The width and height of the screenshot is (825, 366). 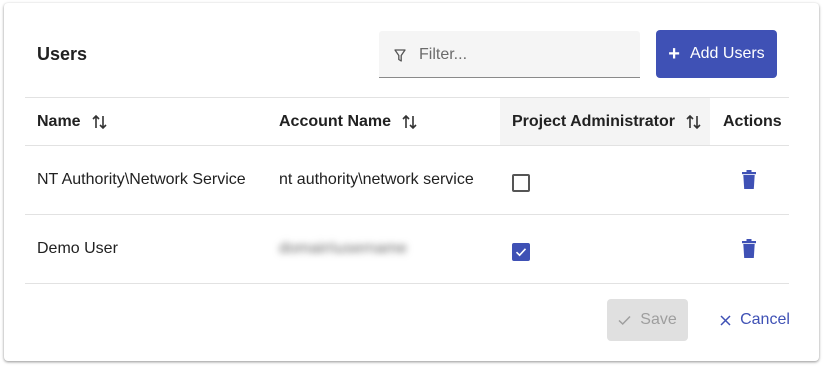 I want to click on column-header-actions: Actions, so click(x=753, y=121).